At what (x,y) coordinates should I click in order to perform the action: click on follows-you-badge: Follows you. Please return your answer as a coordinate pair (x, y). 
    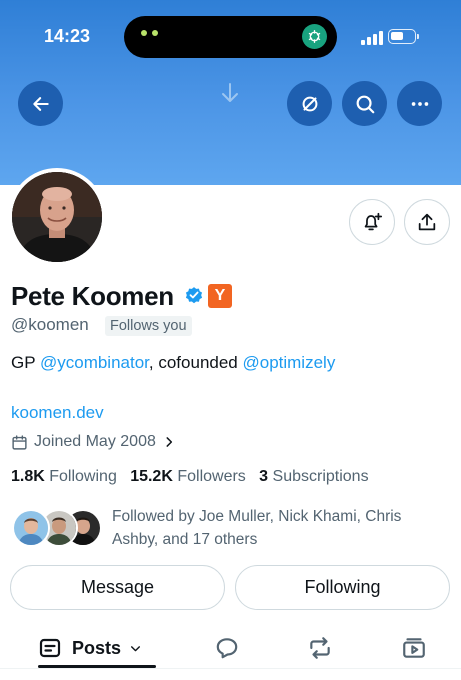
    Looking at the image, I should click on (148, 326).